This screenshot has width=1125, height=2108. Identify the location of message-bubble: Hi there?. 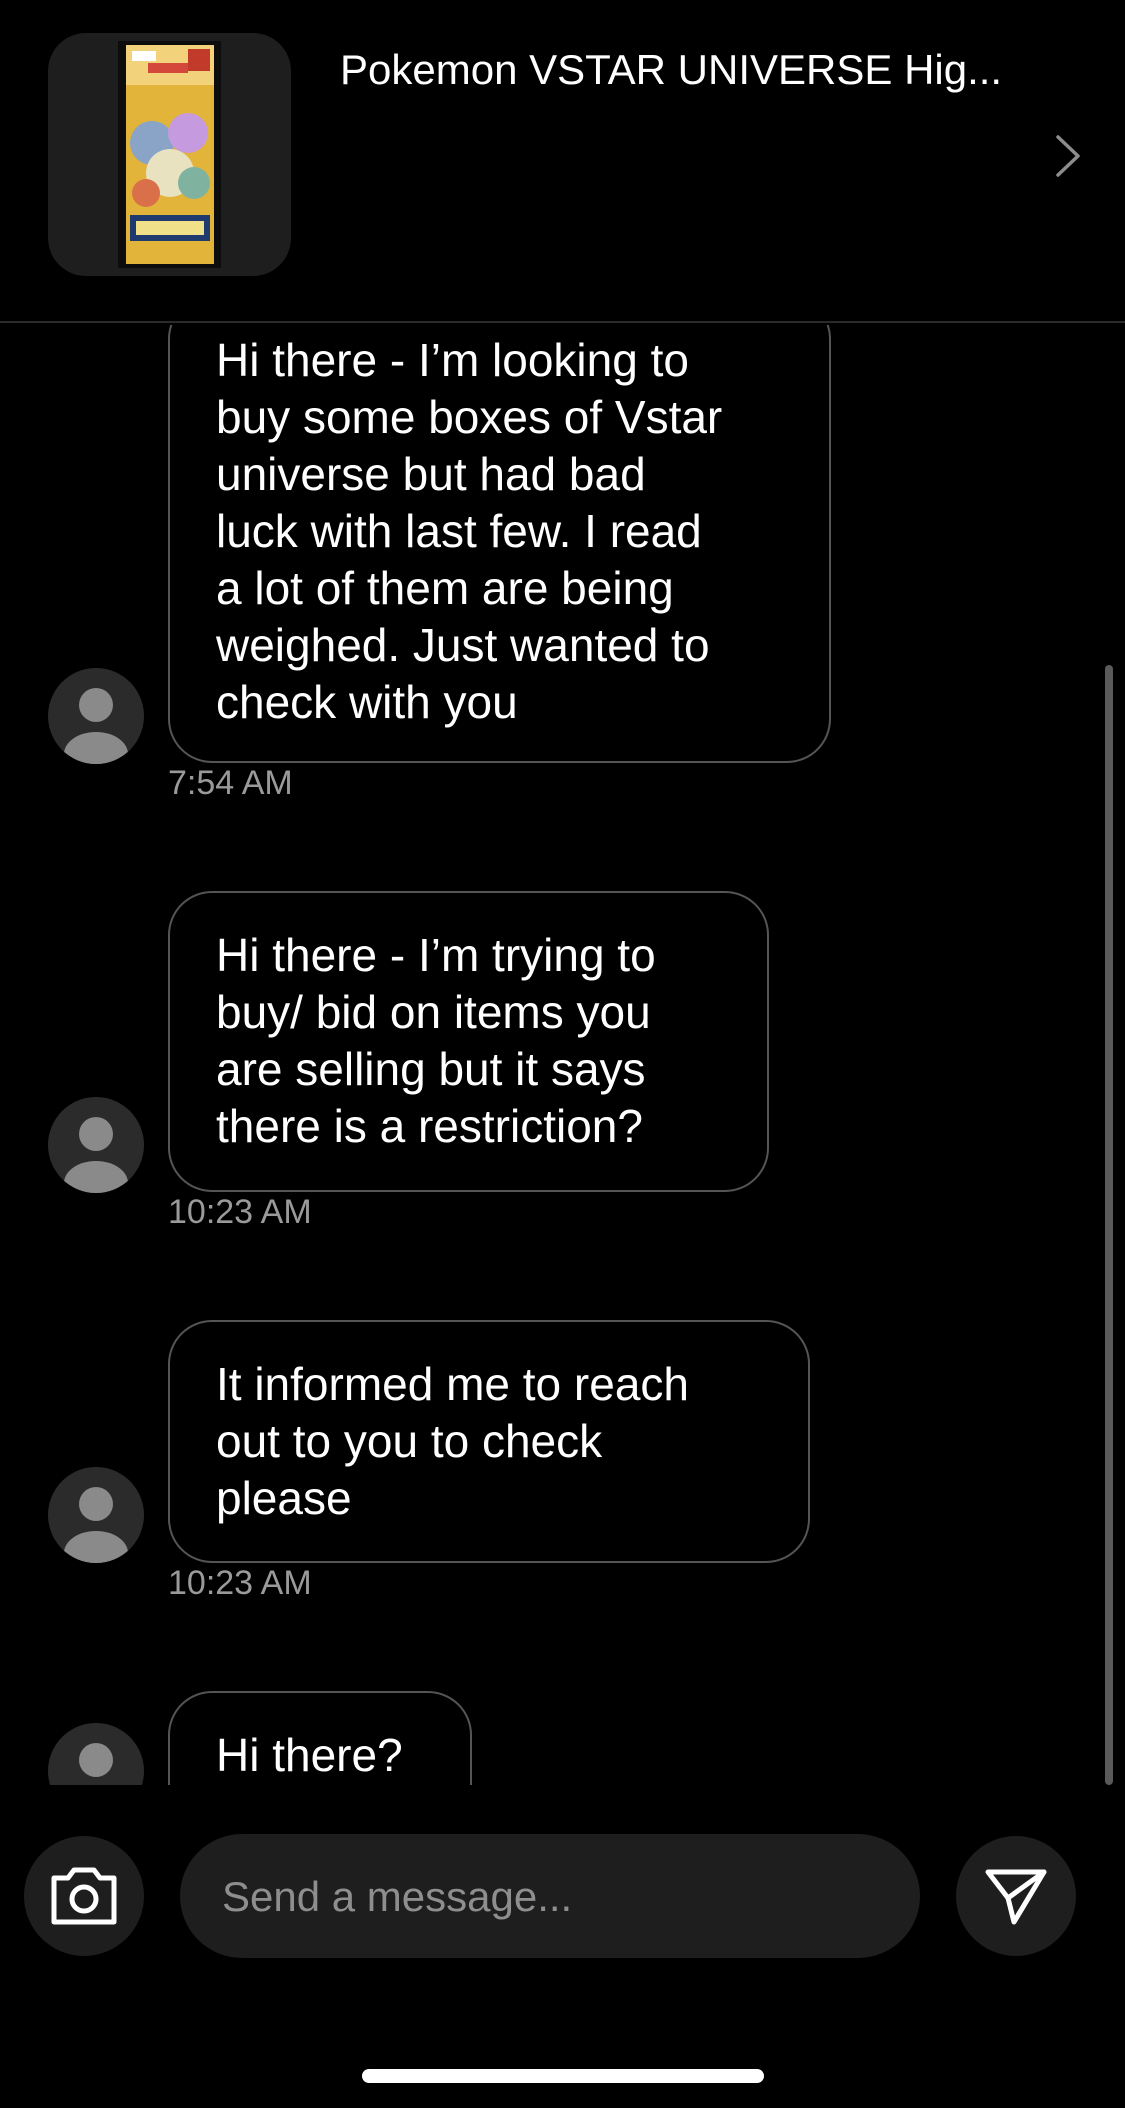
(320, 1738).